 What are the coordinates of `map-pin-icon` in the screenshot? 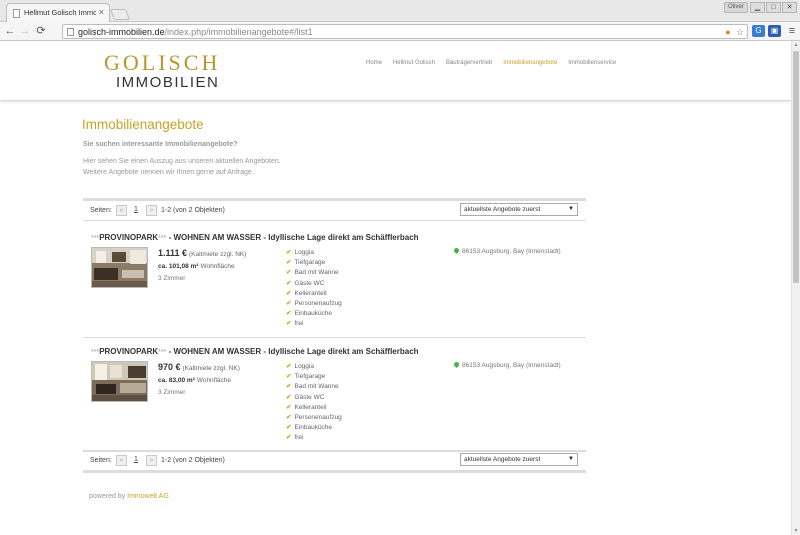 It's located at (456, 364).